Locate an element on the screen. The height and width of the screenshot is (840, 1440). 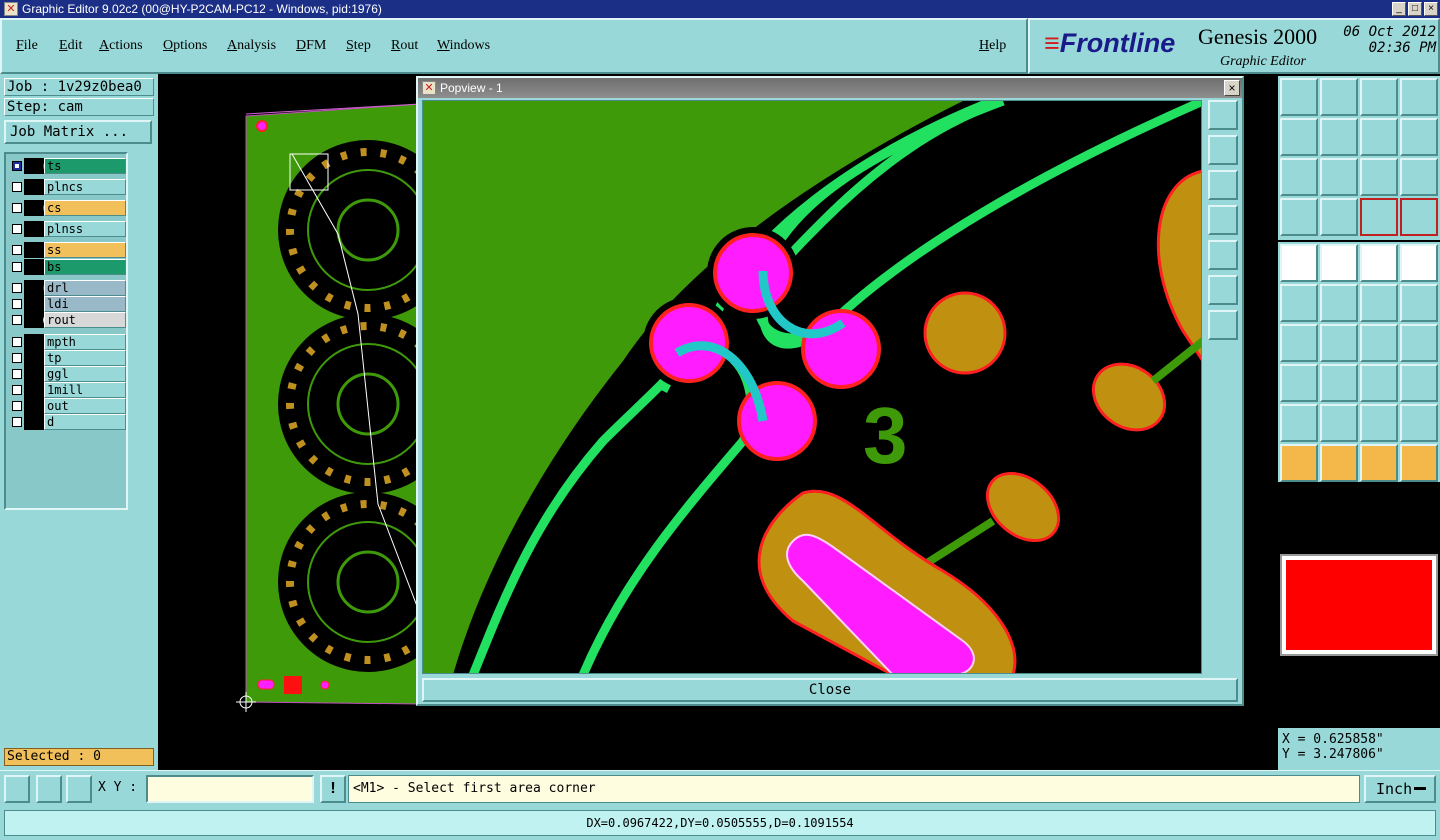
line-icon is located at coordinates (1299, 343).